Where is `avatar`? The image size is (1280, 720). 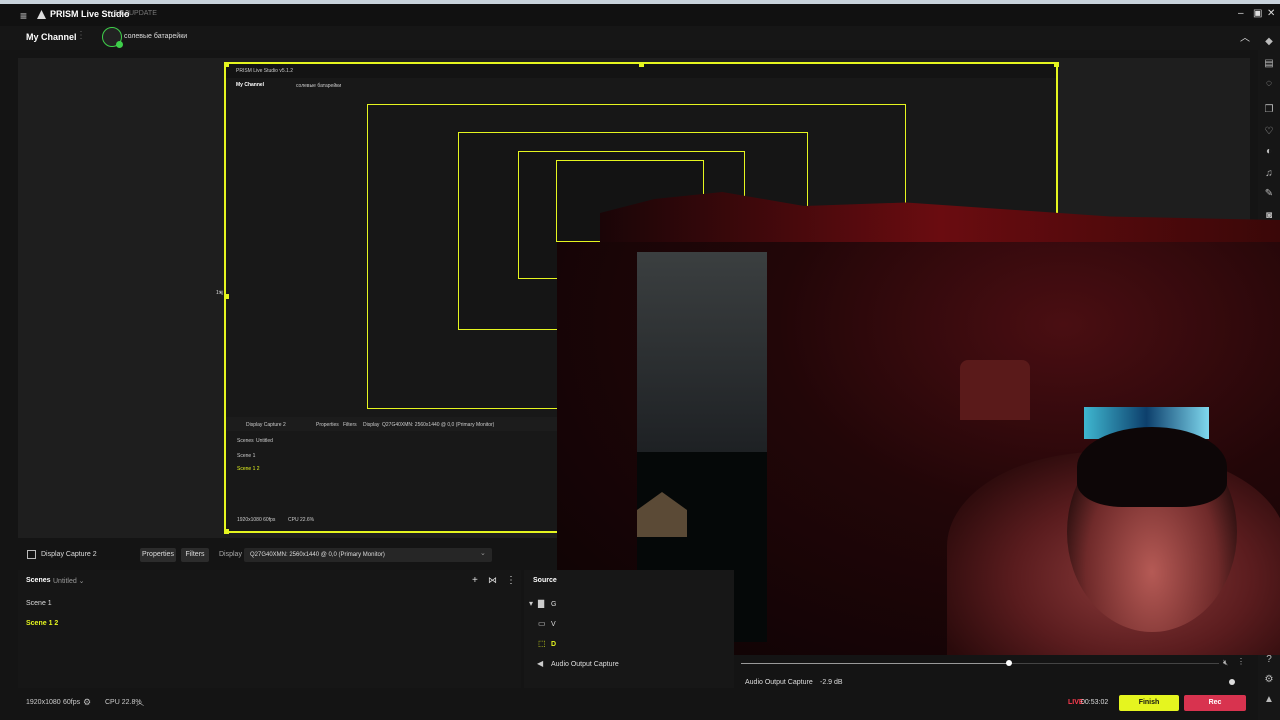 avatar is located at coordinates (112, 37).